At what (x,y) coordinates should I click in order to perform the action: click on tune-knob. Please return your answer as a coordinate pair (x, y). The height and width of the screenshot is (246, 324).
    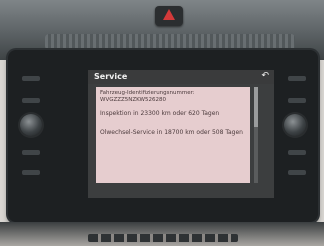
    Looking at the image, I should click on (295, 125).